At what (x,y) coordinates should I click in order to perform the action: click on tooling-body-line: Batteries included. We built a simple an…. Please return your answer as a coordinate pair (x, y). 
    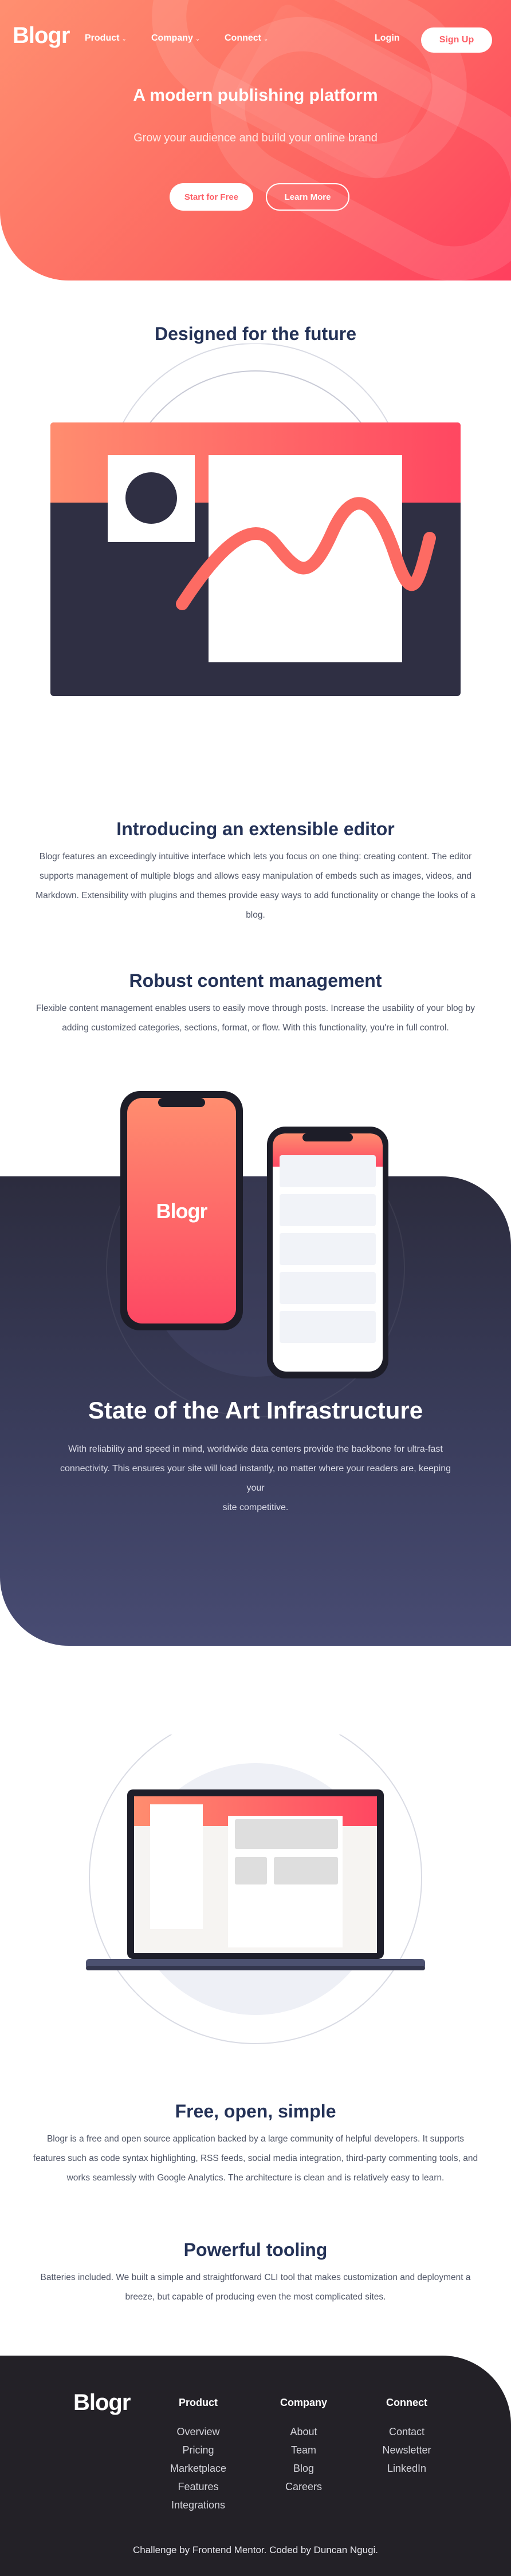
    Looking at the image, I should click on (256, 2277).